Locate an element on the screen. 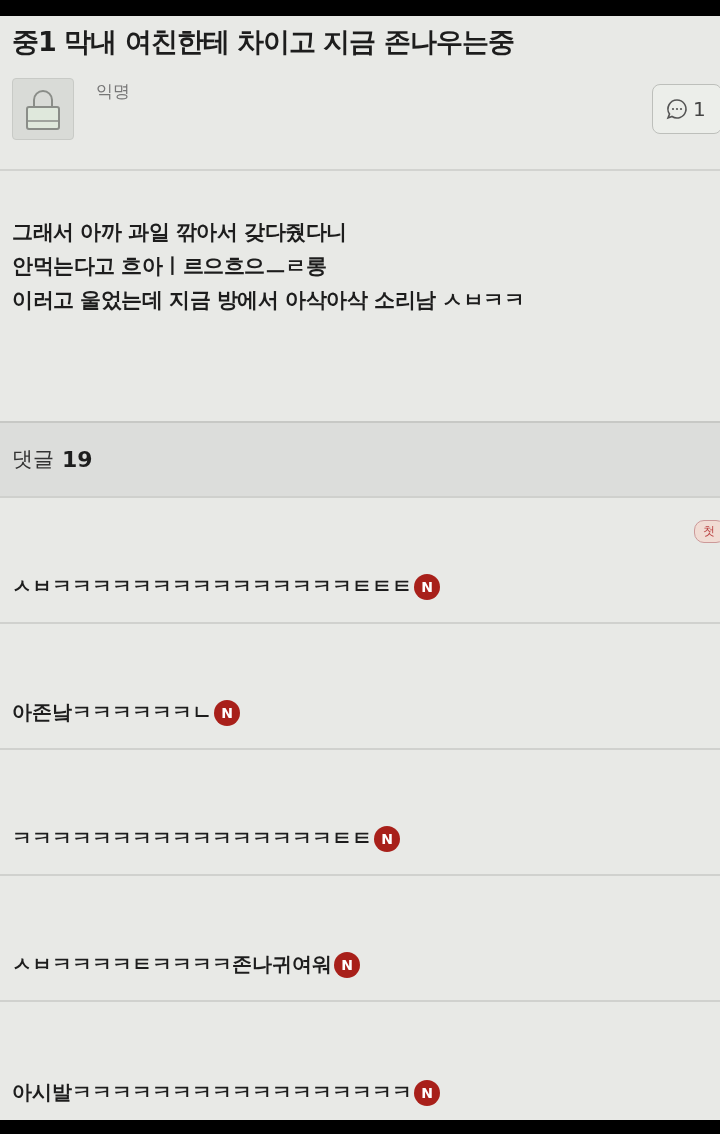 Image resolution: width=720 pixels, height=1134 pixels. body-text: 이러고 울었는데 지금 방에서 아삭아삭 소리남 ㅅㅂㅋㅋ is located at coordinates (269, 300).